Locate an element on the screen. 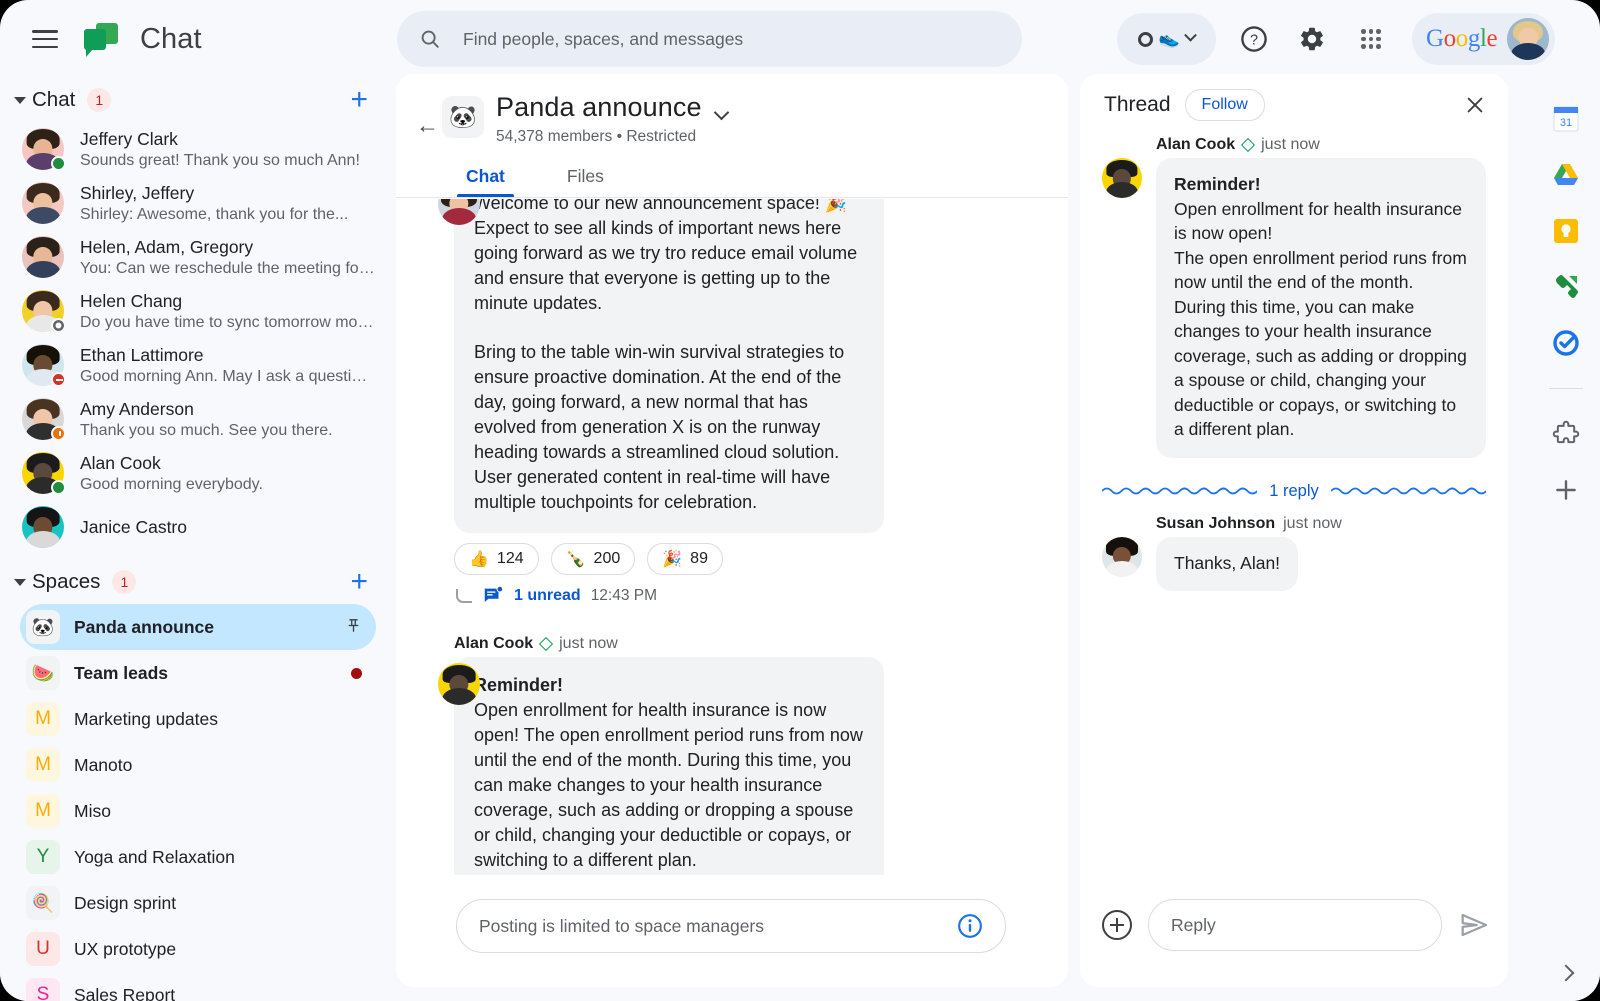  list-item-name: Shirley, Jeffery is located at coordinates (137, 192).